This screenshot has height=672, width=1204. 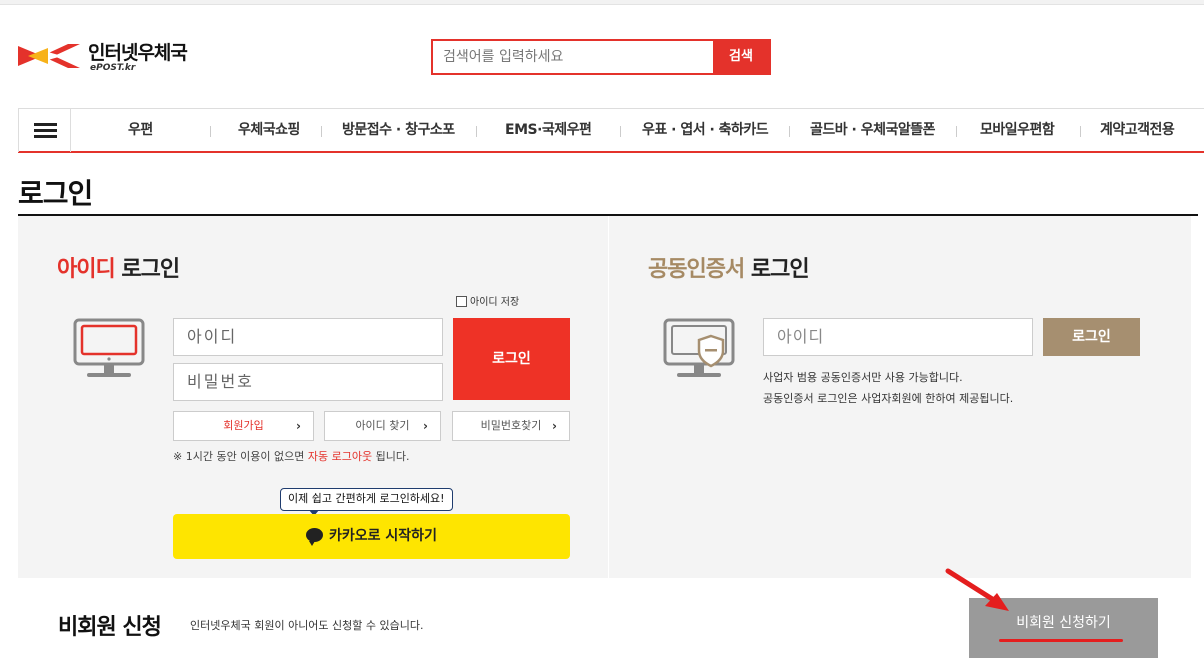 What do you see at coordinates (138, 53) in the screenshot?
I see `logo-title: 인터넷우체국` at bounding box center [138, 53].